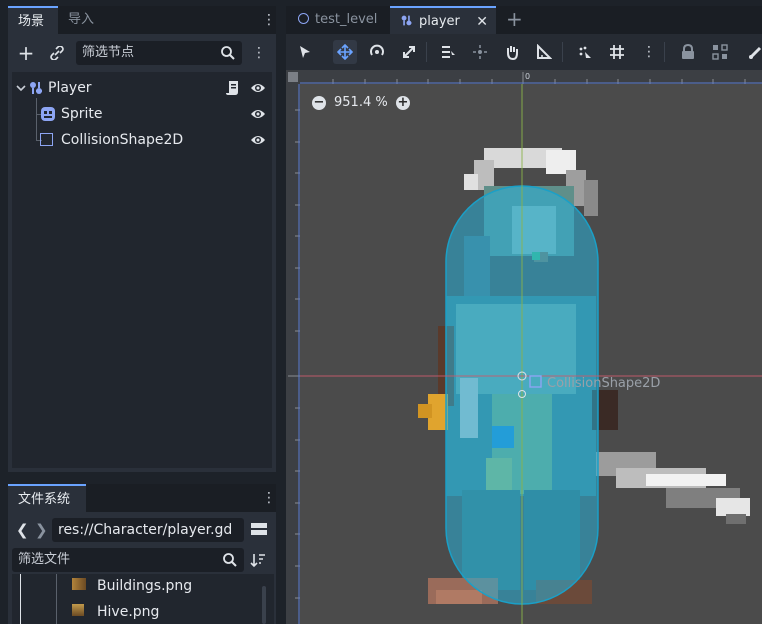 The width and height of the screenshot is (762, 624). I want to click on tab-player: player ✕, so click(443, 20).